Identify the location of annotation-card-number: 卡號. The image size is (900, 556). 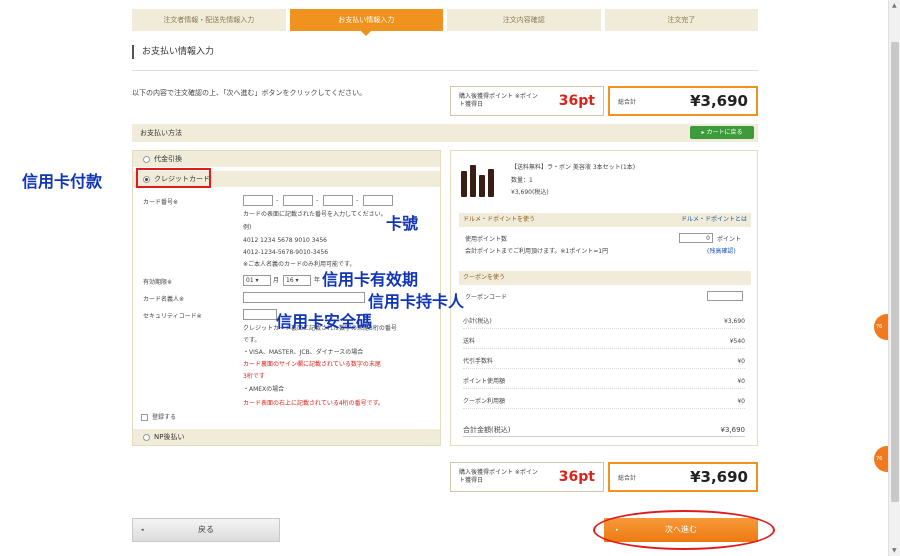
(402, 223).